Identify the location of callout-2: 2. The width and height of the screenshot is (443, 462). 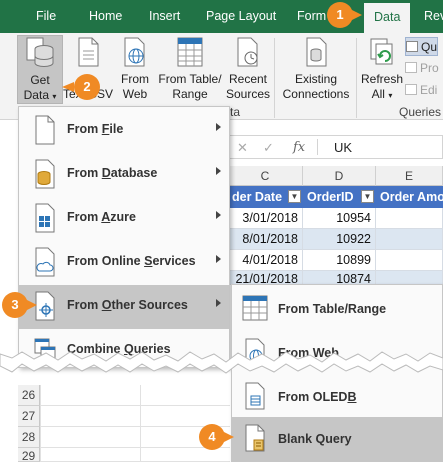
(87, 87).